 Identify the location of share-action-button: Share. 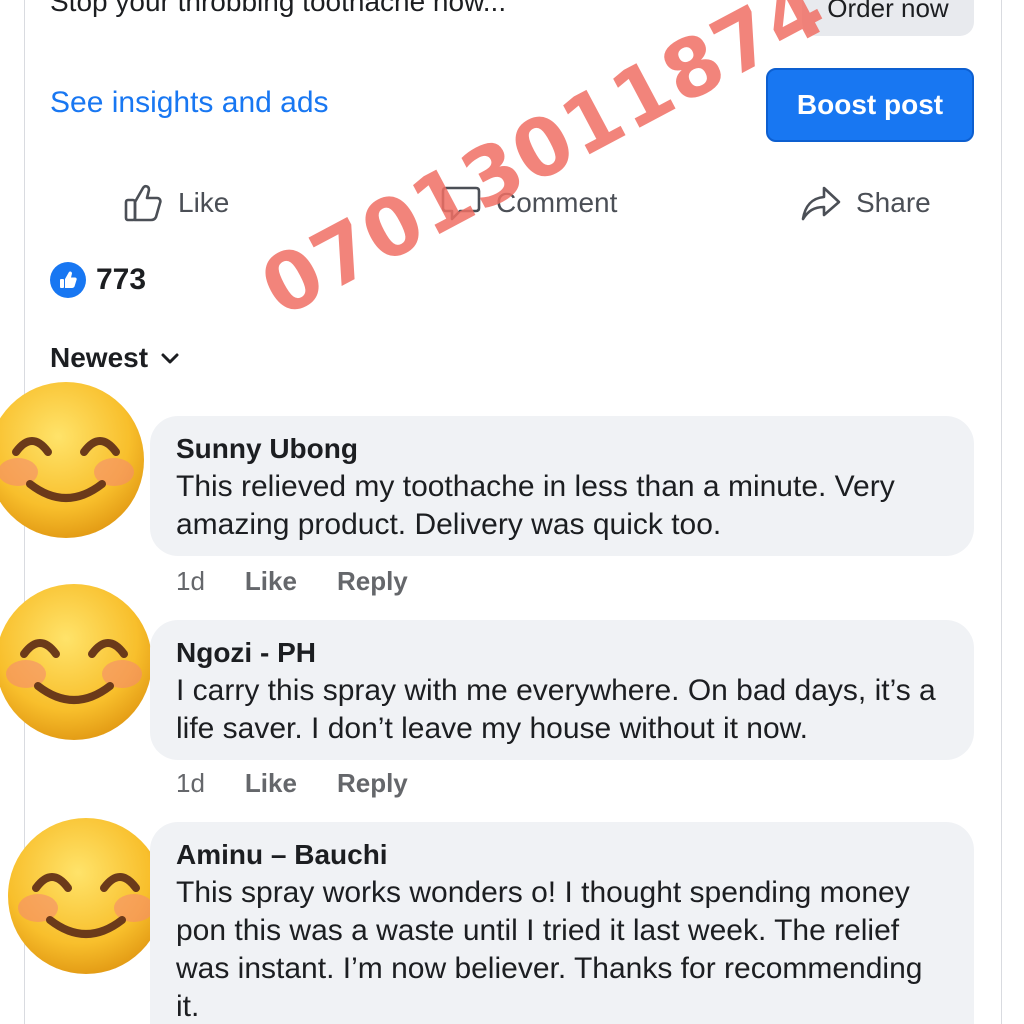
(865, 203).